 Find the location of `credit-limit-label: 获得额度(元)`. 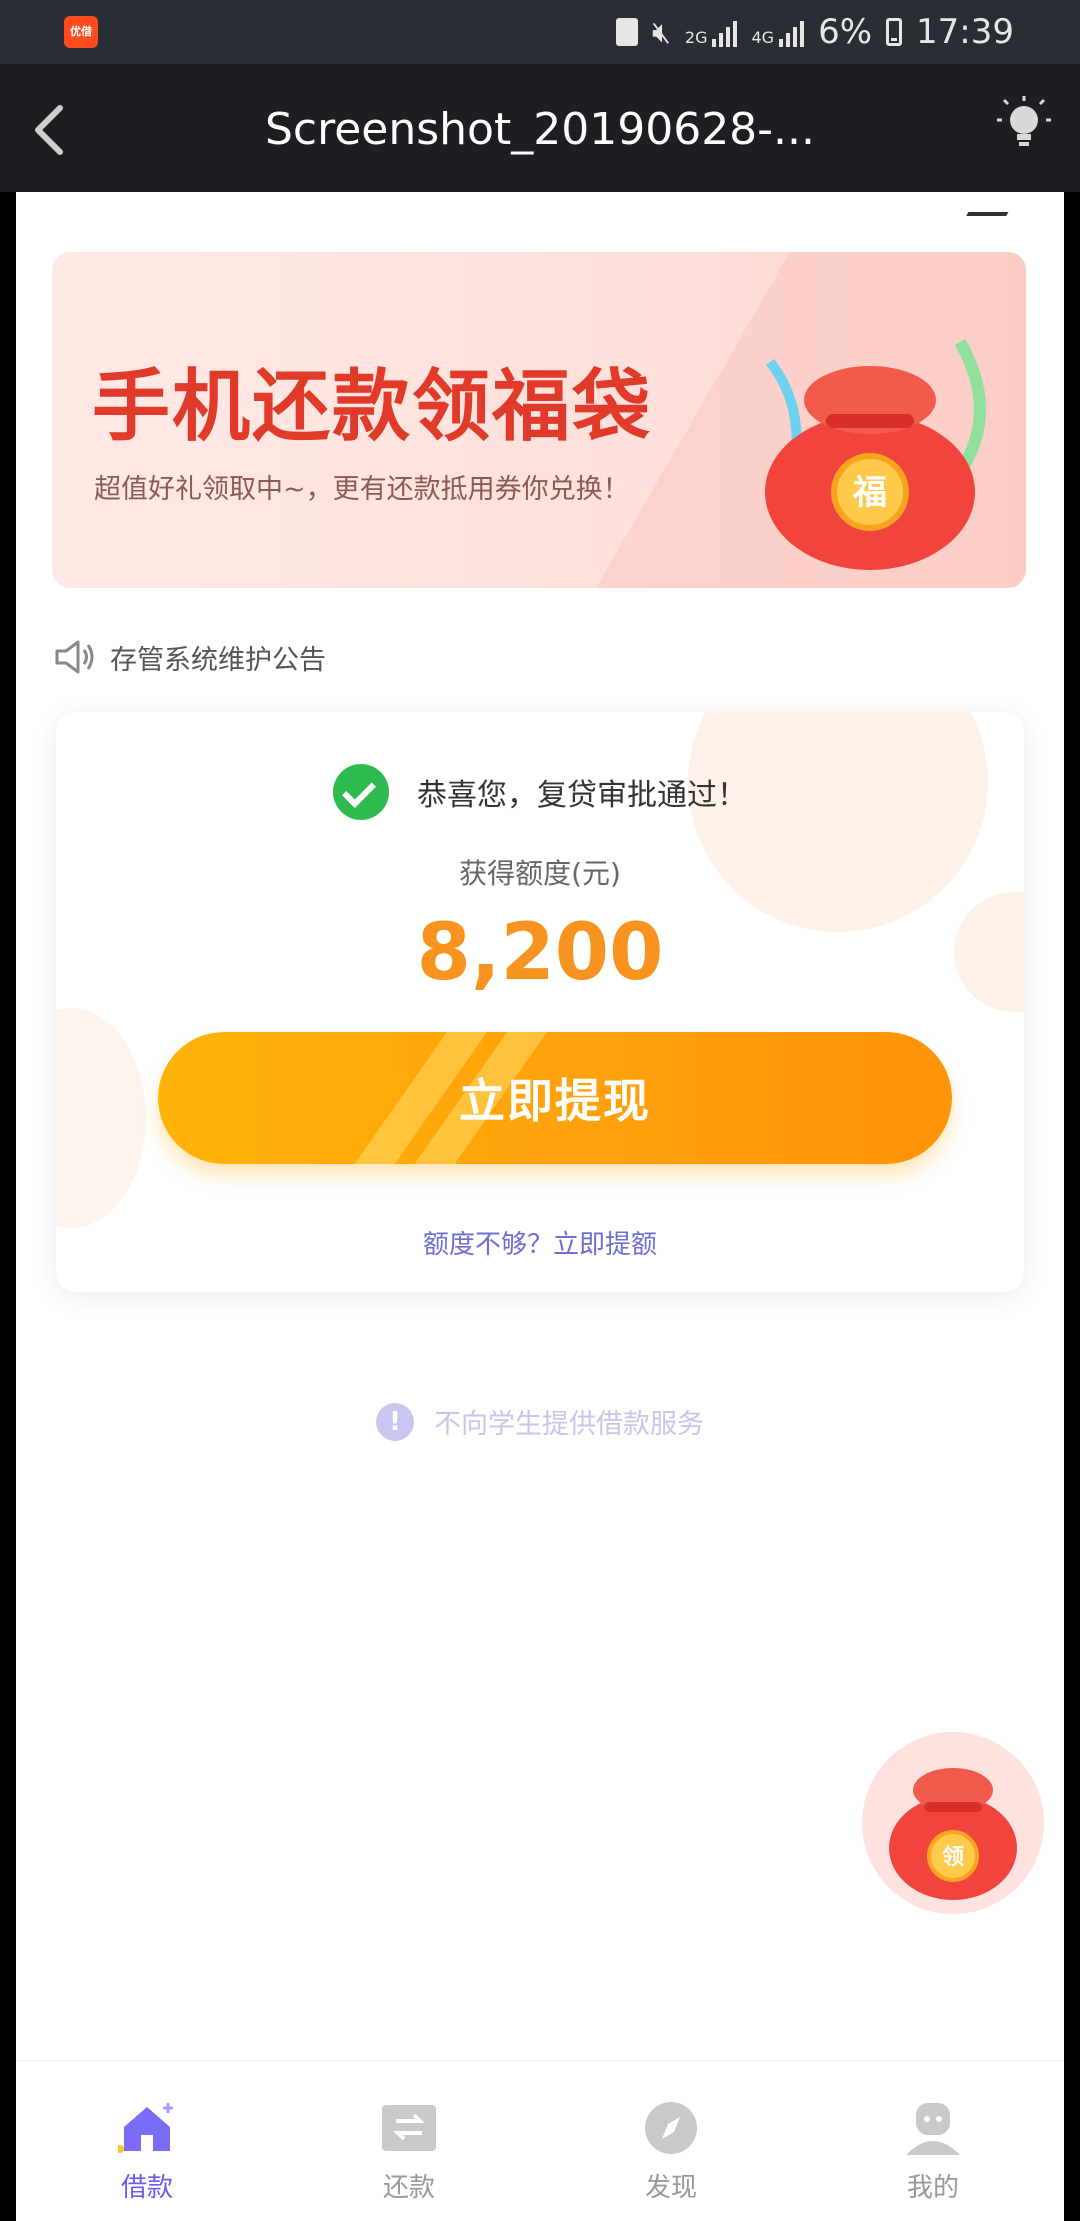

credit-limit-label: 获得额度(元) is located at coordinates (540, 873).